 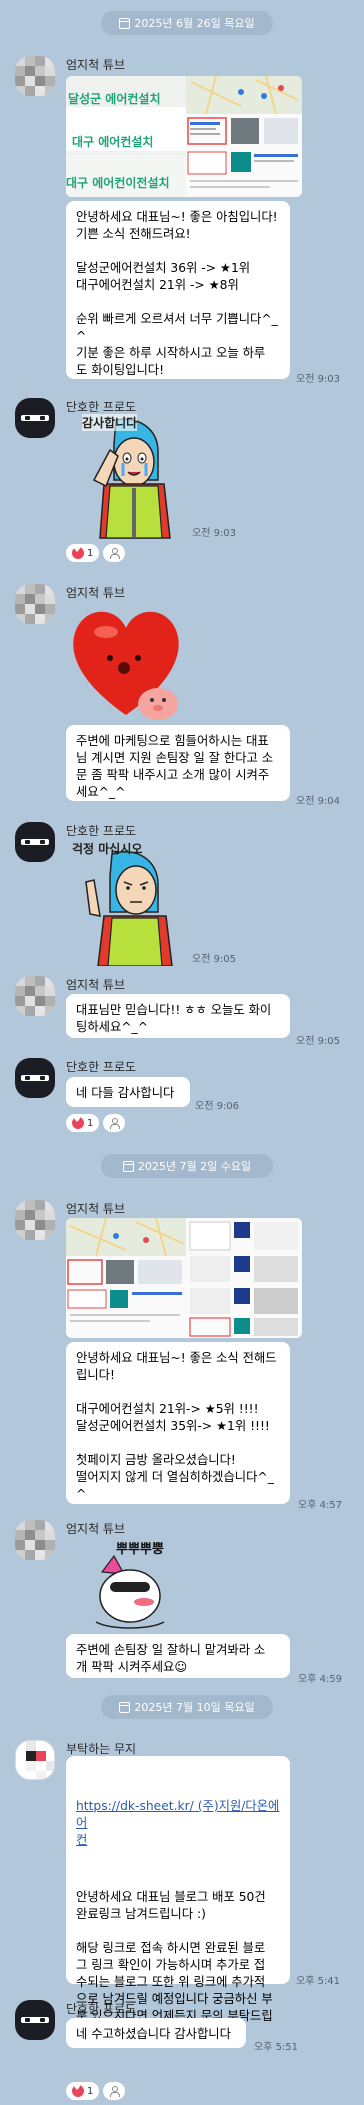 What do you see at coordinates (156, 2033) in the screenshot?
I see `message-bubble: 네 수고하셨습니다 감사합니다` at bounding box center [156, 2033].